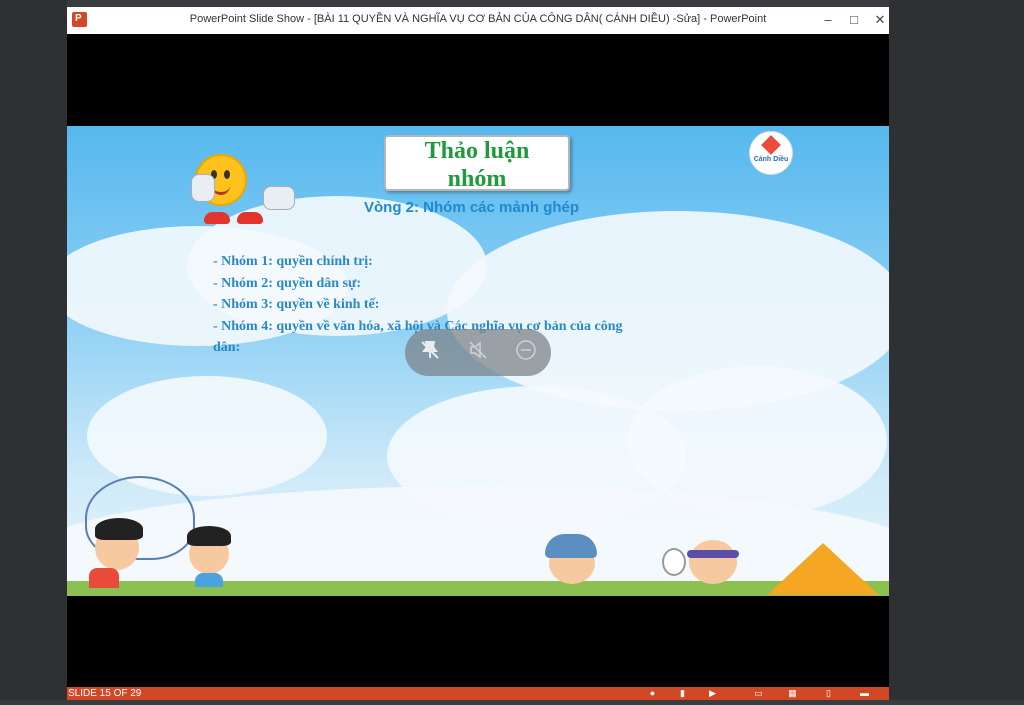 This screenshot has width=1024, height=705. What do you see at coordinates (828, 693) in the screenshot?
I see `reading-view-icon: ▯` at bounding box center [828, 693].